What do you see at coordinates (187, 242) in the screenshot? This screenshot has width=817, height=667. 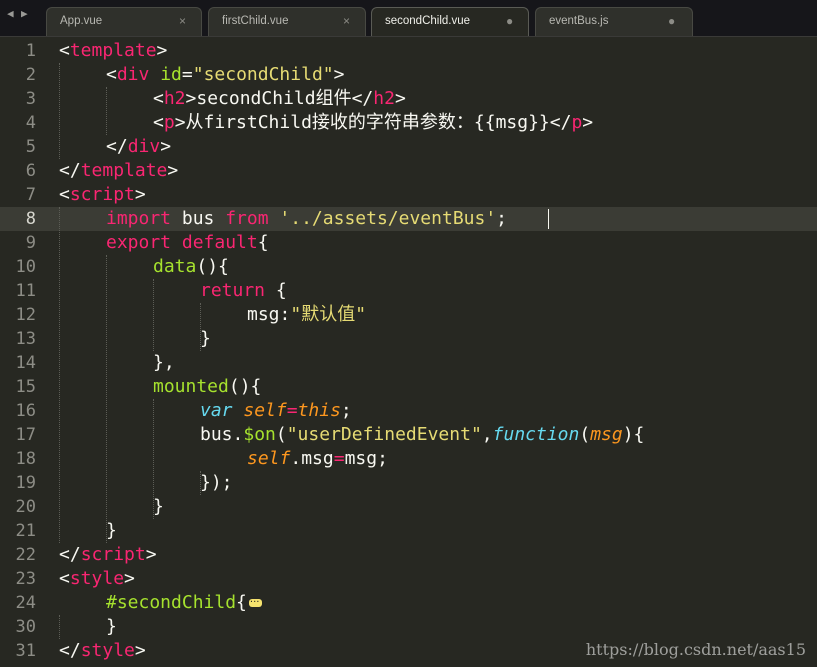 I see `code-line: export default{` at bounding box center [187, 242].